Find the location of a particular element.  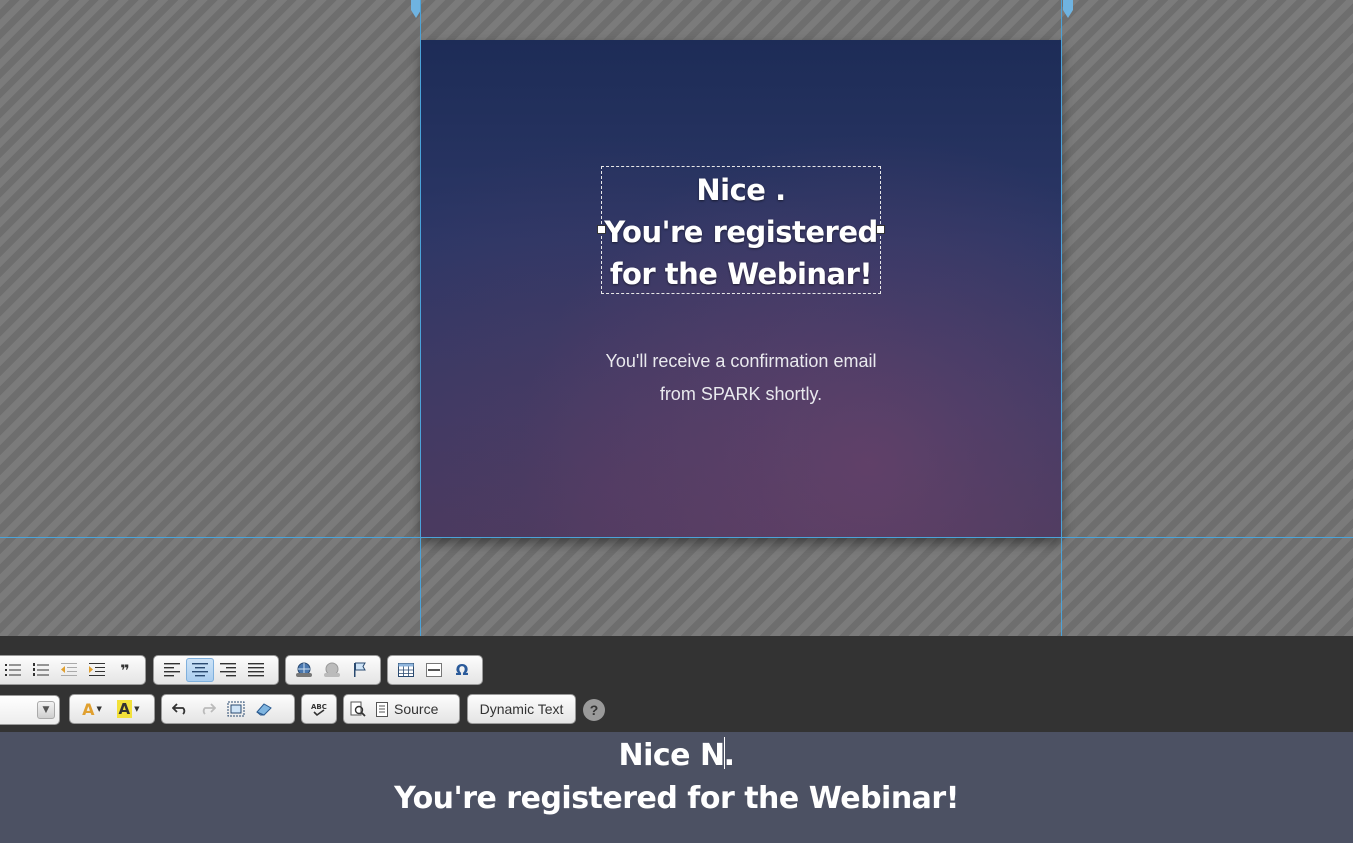

link-icon is located at coordinates (304, 670).